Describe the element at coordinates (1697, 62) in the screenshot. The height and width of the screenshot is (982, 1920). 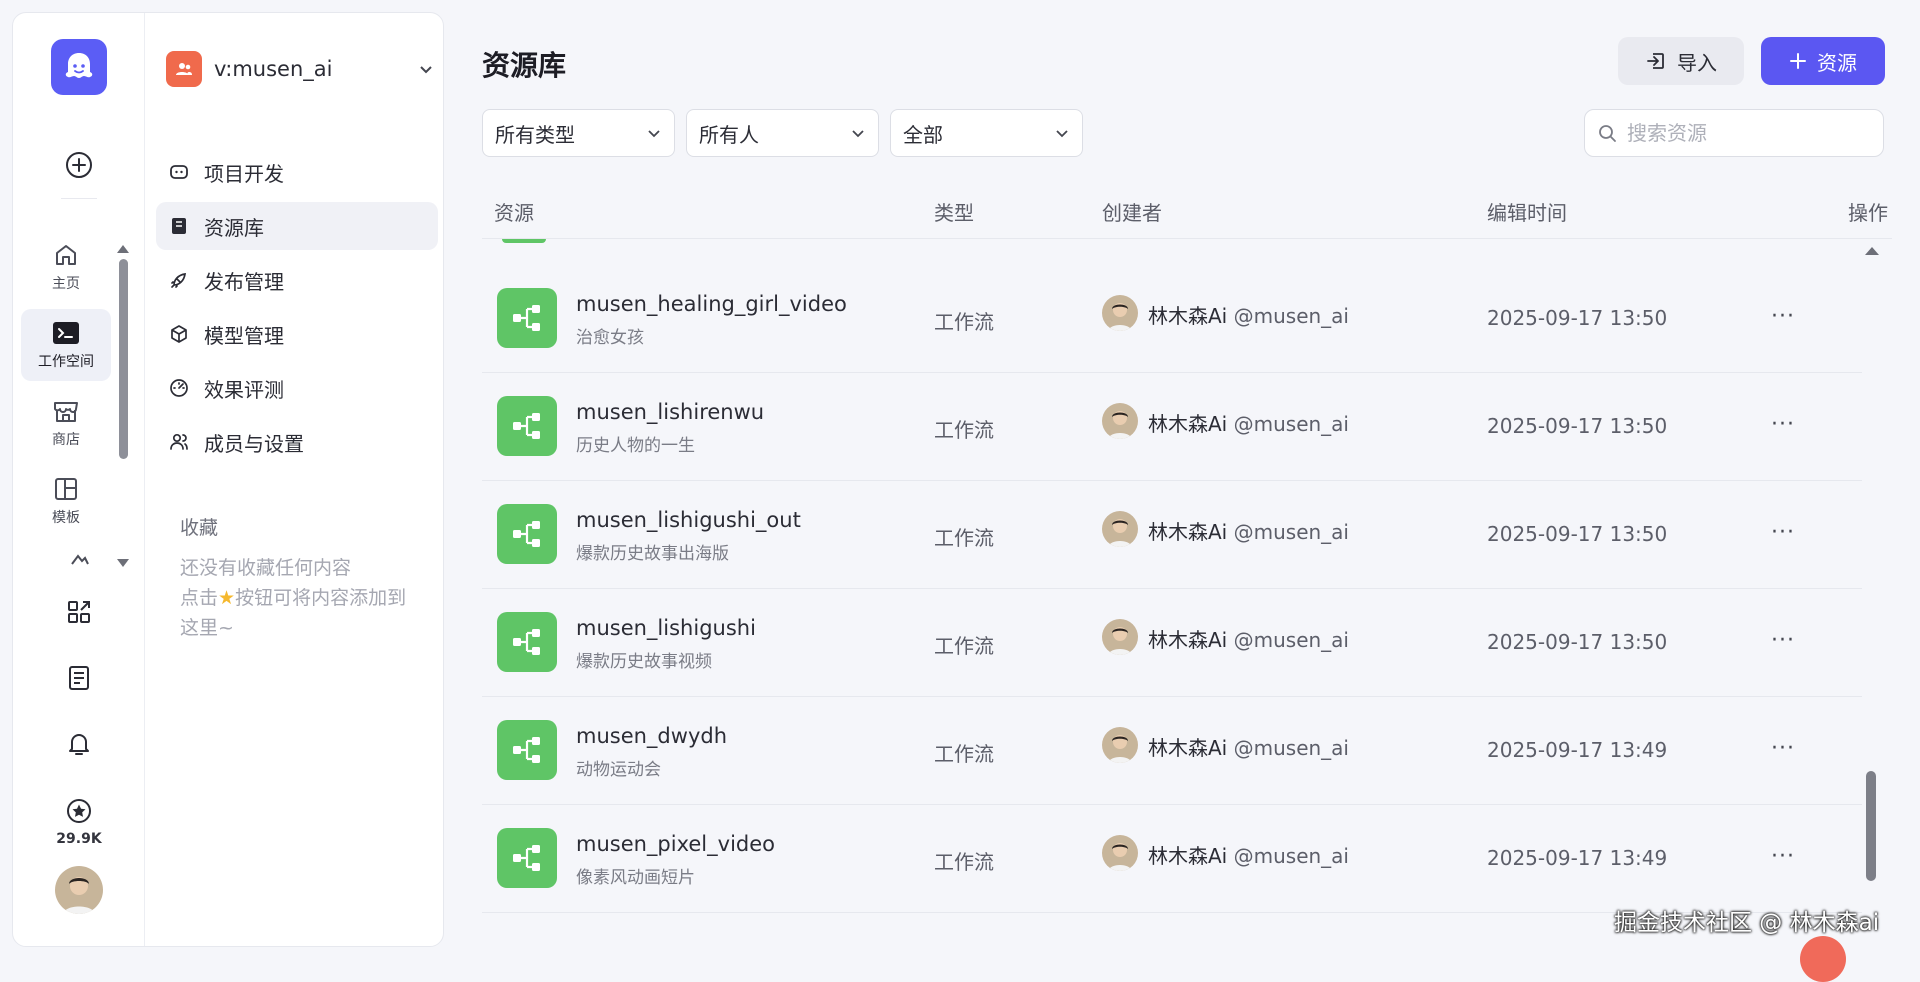
I see `import-label: 导入` at that location.